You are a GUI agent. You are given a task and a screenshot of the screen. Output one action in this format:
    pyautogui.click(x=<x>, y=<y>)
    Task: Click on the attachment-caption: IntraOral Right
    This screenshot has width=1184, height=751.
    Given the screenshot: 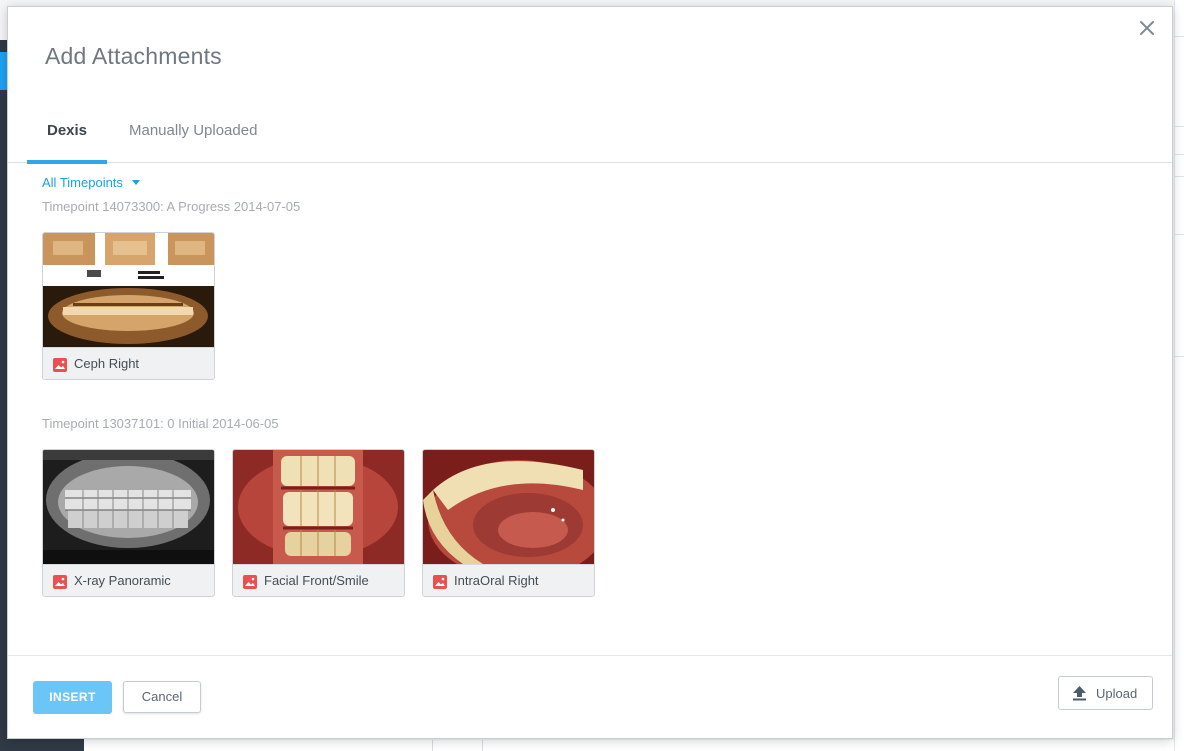 What is the action you would take?
    pyautogui.click(x=508, y=580)
    